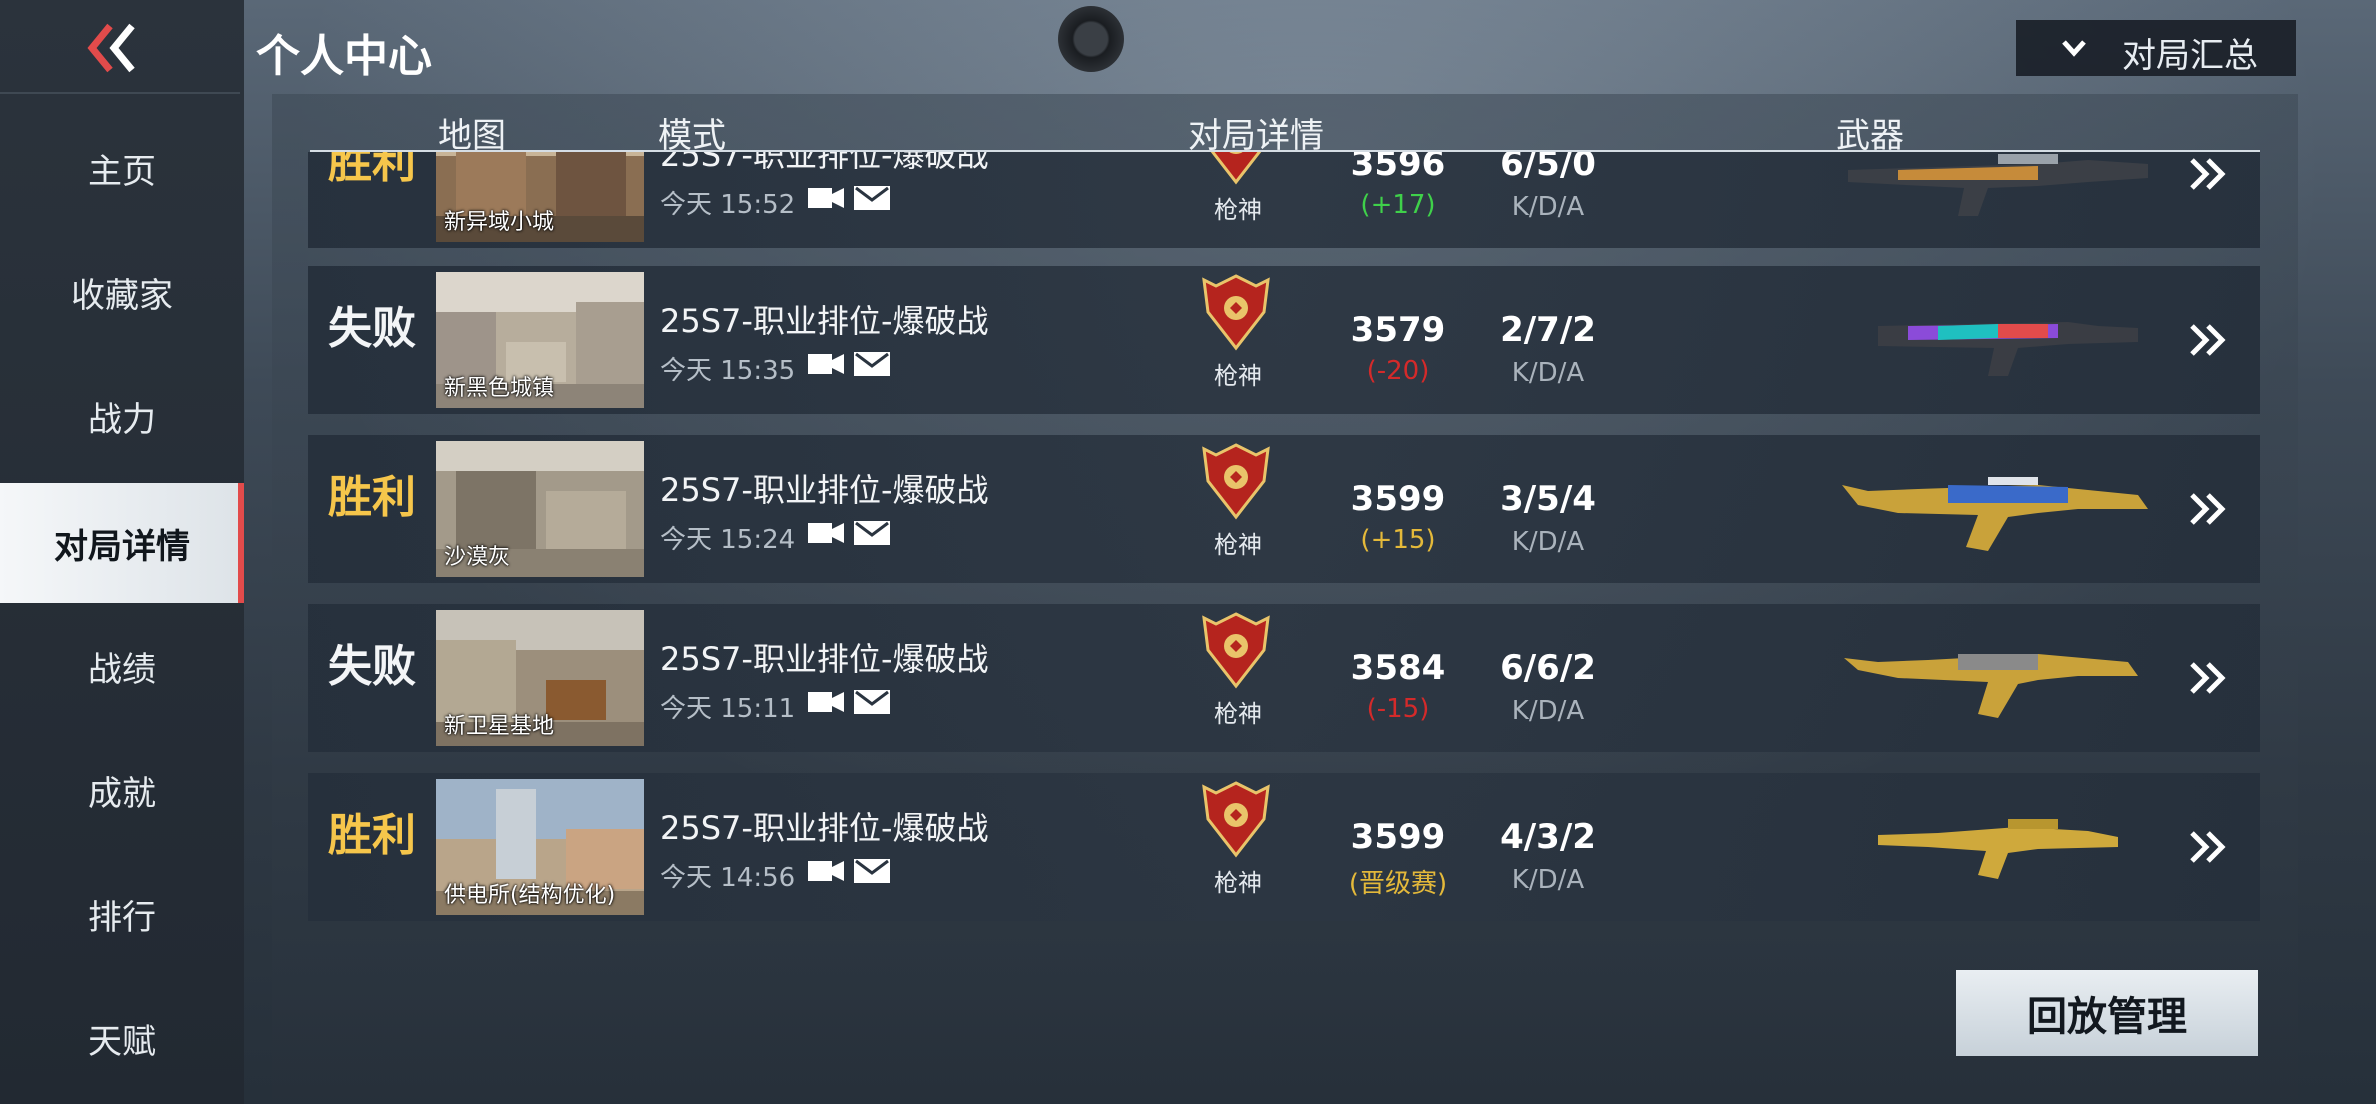 The width and height of the screenshot is (2376, 1104). I want to click on score-delta: (-20), so click(1398, 371).